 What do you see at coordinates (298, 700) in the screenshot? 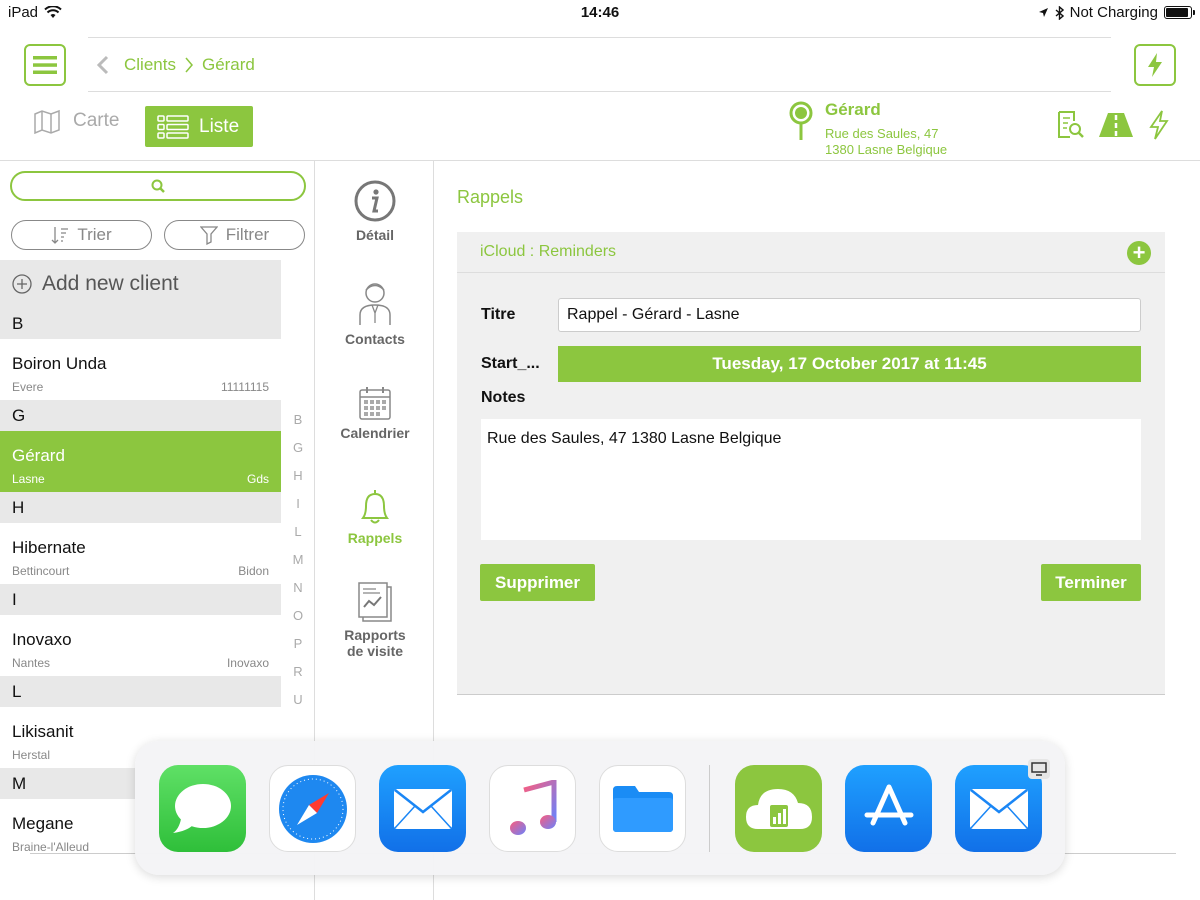
I see `index-letter: U` at bounding box center [298, 700].